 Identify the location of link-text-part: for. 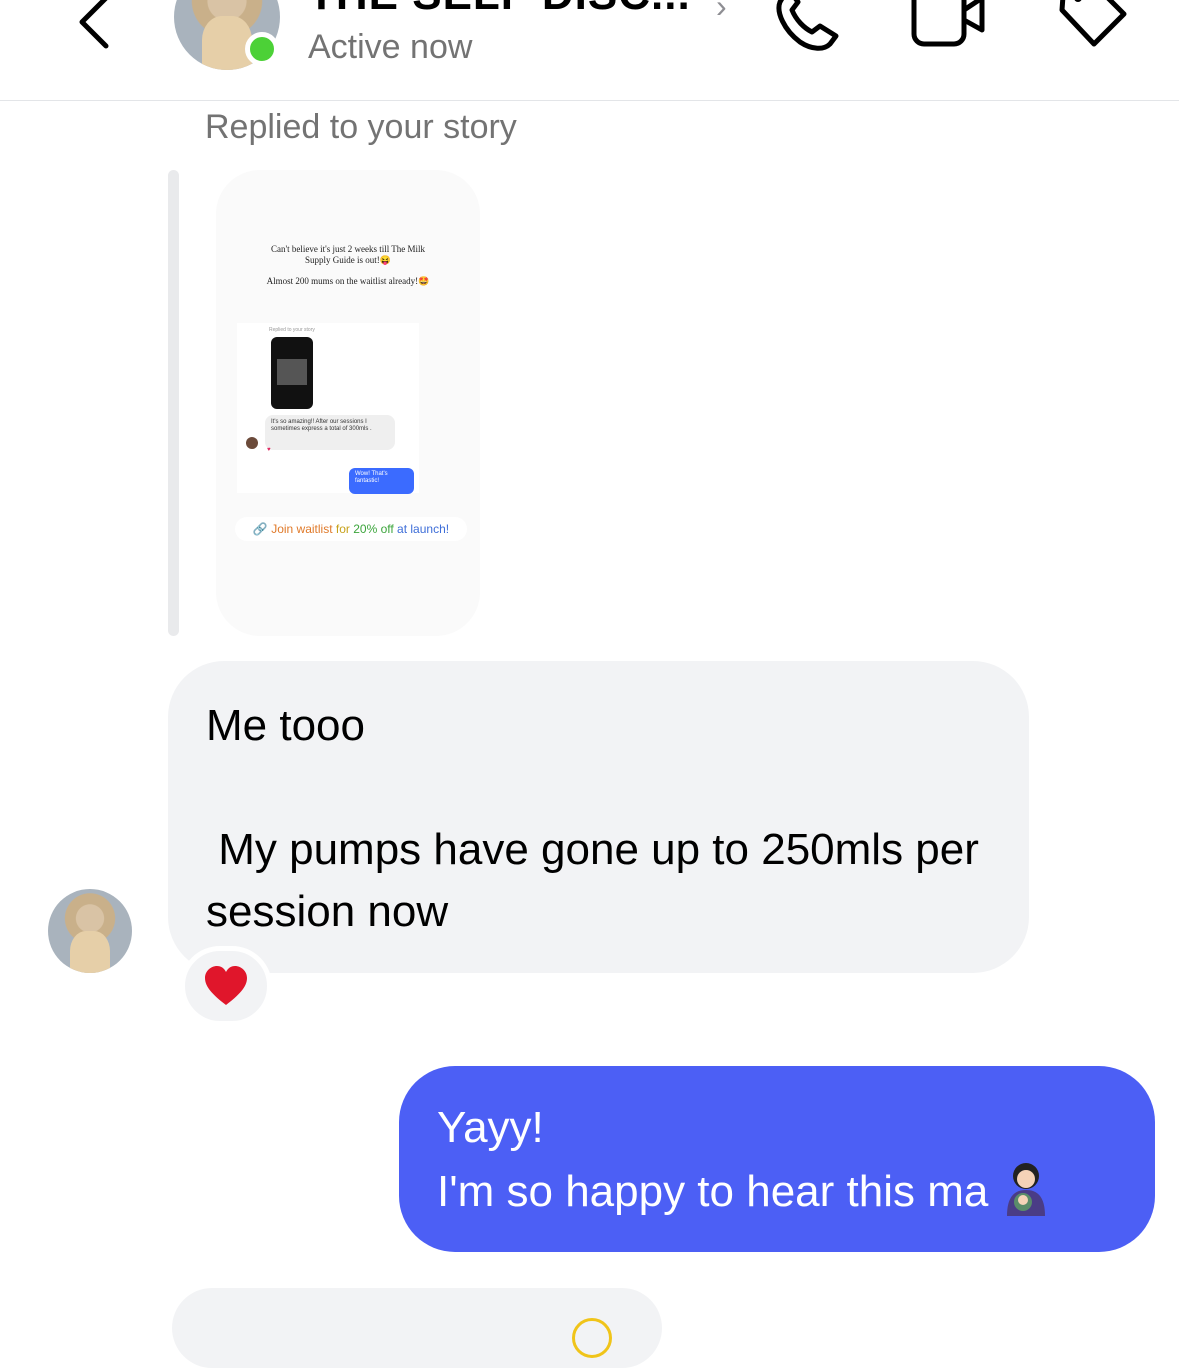
(344, 529).